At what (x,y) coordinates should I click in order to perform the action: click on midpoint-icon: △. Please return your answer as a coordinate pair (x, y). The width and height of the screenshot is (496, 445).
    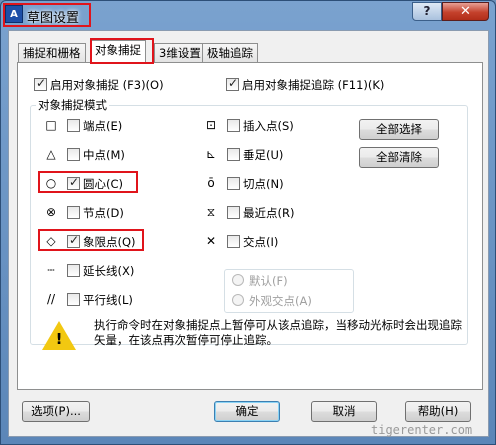
    Looking at the image, I should click on (51, 154).